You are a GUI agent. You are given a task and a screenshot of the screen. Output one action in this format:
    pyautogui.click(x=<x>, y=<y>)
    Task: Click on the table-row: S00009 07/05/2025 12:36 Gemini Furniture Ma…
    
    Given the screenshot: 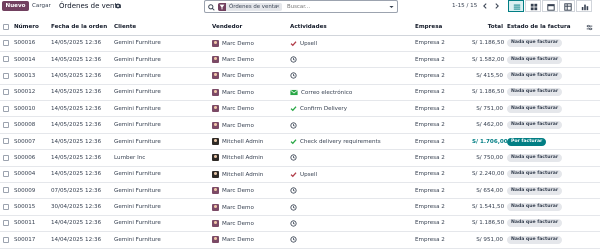 What is the action you would take?
    pyautogui.click(x=300, y=191)
    